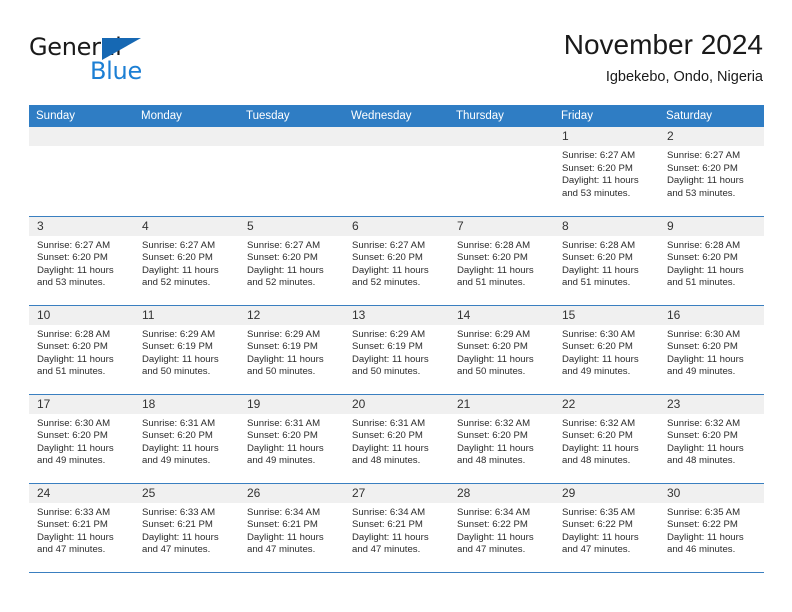 This screenshot has height=612, width=792. Describe the element at coordinates (711, 315) in the screenshot. I see `day-number: 16` at that location.